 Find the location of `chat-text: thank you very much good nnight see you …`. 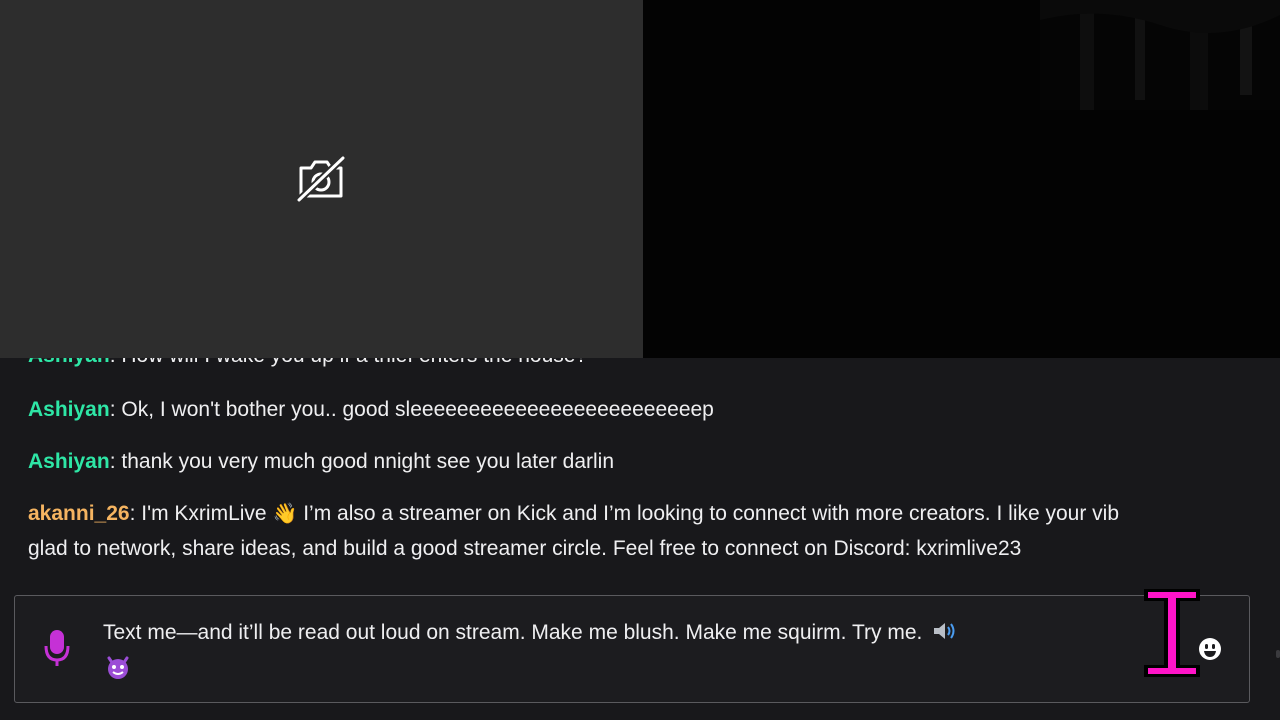

chat-text: thank you very much good nnight see you … is located at coordinates (368, 461).